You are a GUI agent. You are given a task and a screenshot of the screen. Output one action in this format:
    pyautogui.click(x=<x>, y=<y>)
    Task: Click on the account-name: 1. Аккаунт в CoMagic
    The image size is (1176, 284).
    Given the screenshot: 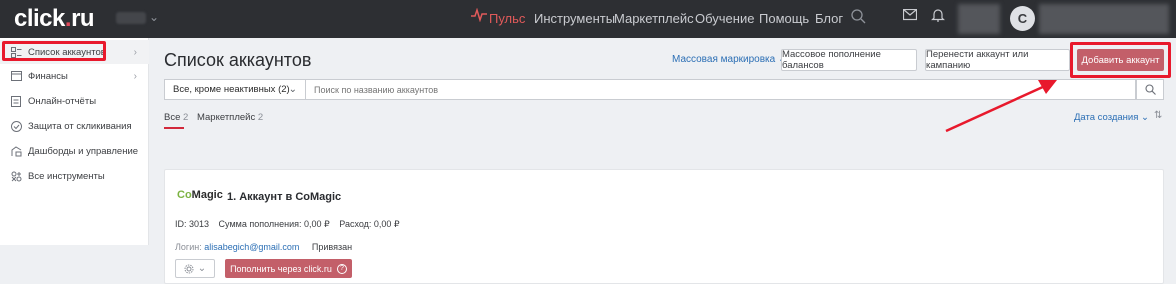 What is the action you would take?
    pyautogui.click(x=284, y=197)
    